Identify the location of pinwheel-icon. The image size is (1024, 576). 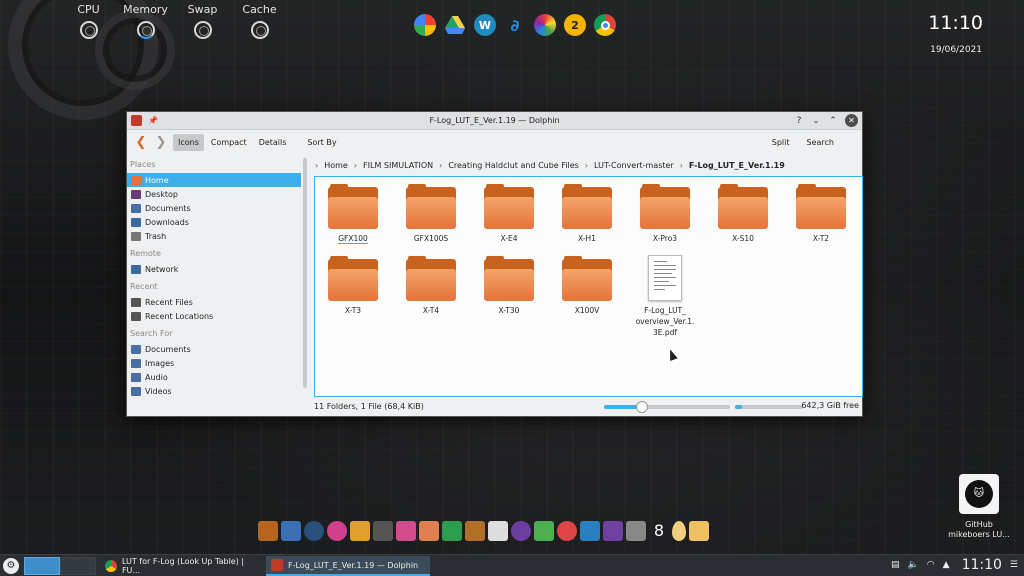
(567, 531).